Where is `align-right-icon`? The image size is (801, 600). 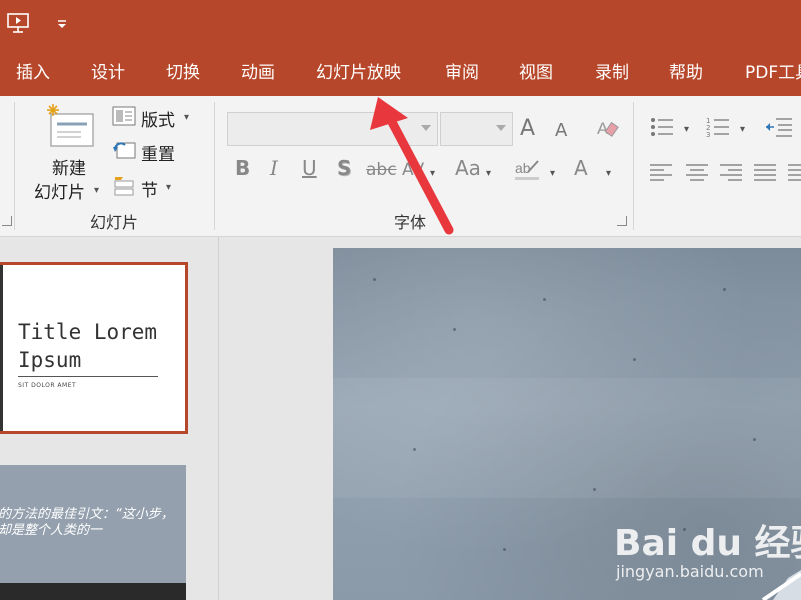
align-right-icon is located at coordinates (731, 173).